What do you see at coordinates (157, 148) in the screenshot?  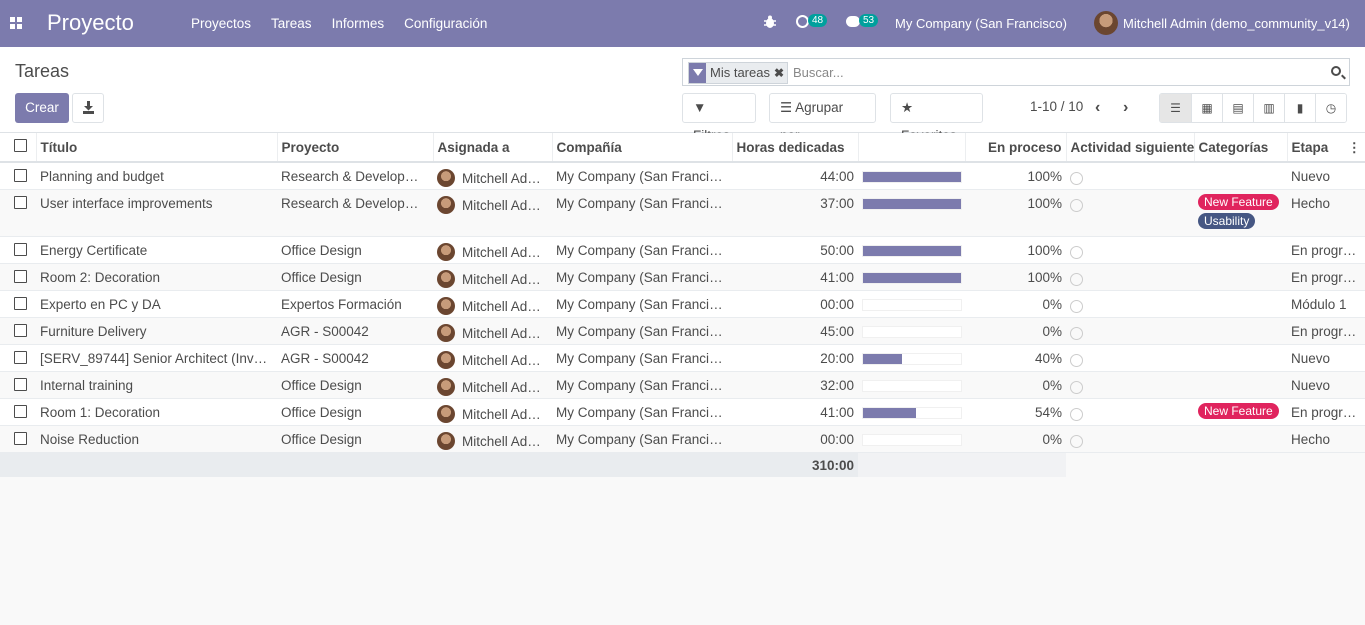 I see `column-header-title: Título` at bounding box center [157, 148].